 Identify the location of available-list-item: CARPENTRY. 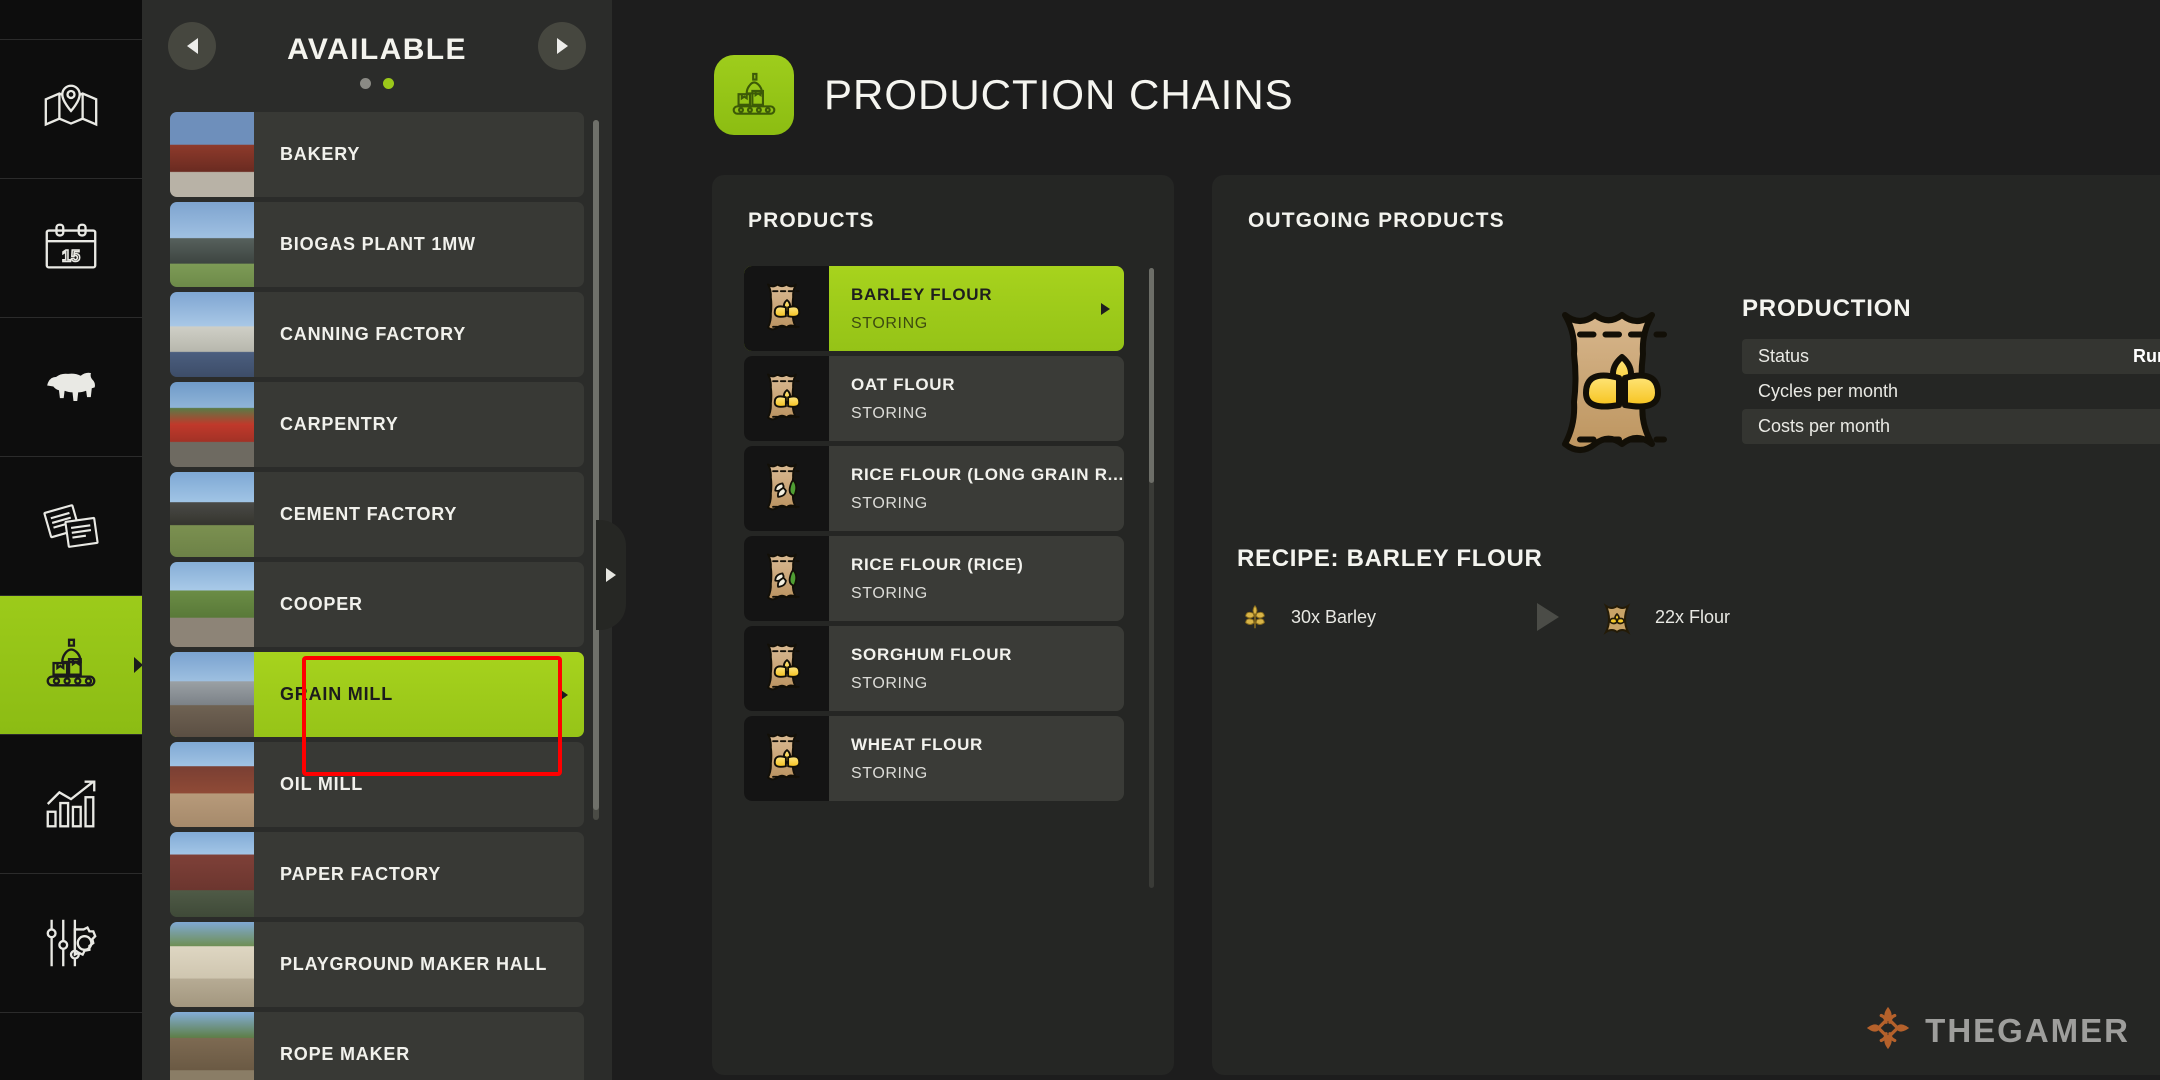
(377, 424).